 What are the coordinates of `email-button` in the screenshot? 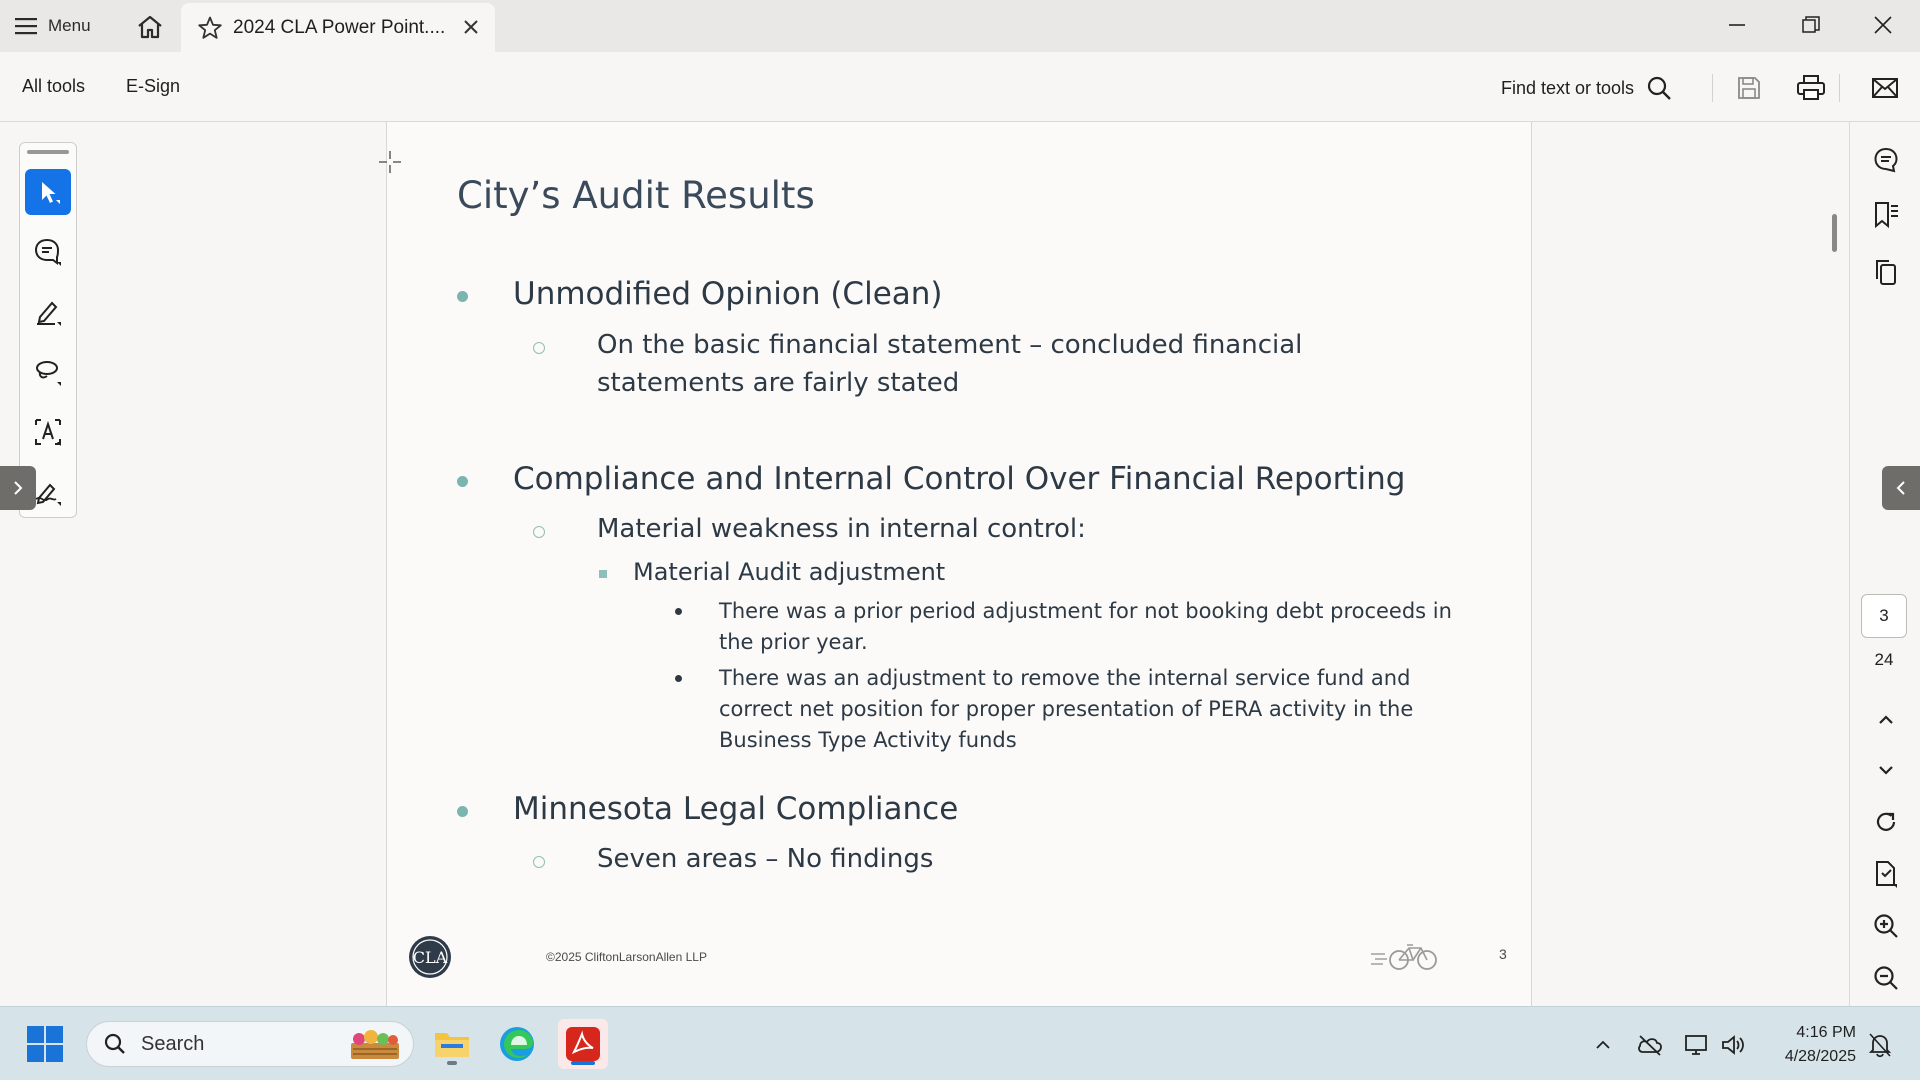 It's located at (1885, 88).